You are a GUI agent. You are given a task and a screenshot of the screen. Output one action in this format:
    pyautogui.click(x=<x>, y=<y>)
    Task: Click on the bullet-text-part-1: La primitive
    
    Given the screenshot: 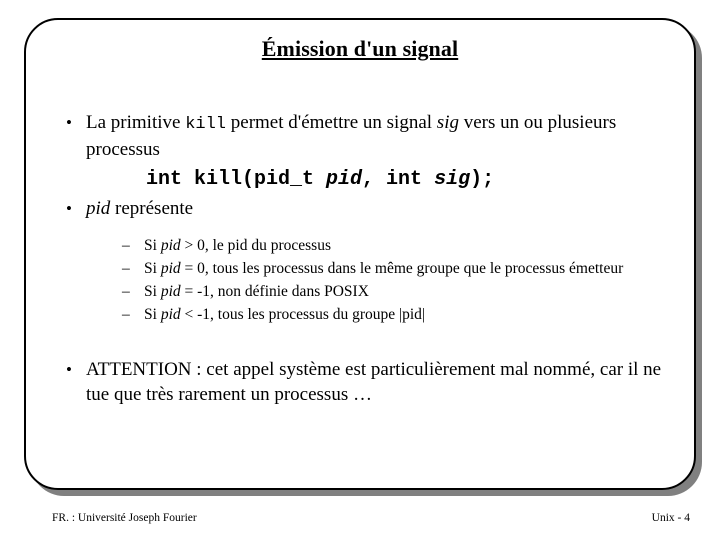 What is the action you would take?
    pyautogui.click(x=136, y=122)
    